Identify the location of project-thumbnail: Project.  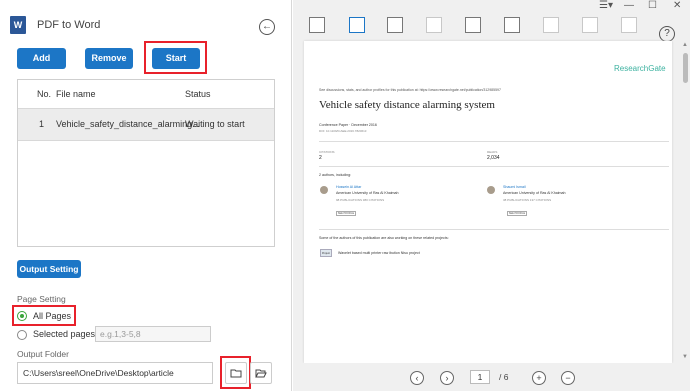
(326, 253).